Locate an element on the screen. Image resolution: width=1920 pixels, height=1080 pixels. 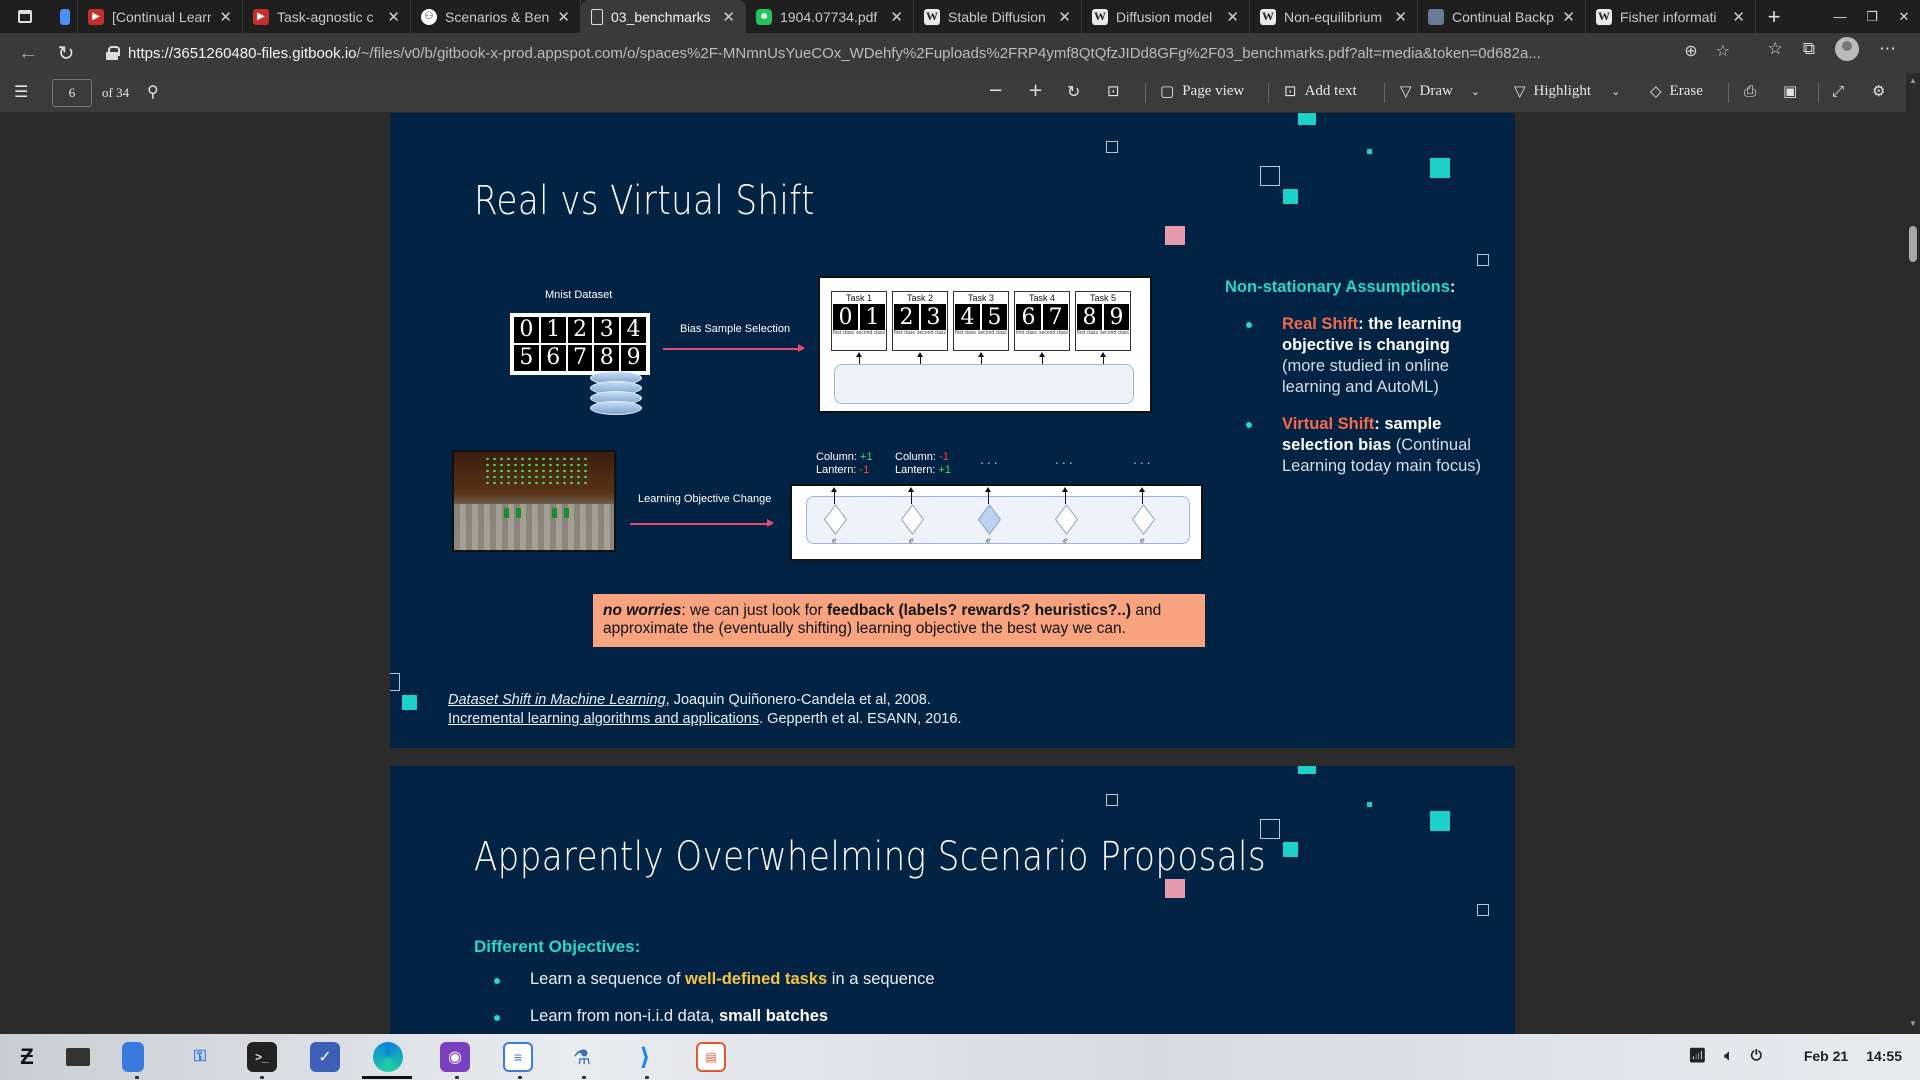
new-tab-button: + is located at coordinates (1774, 17).